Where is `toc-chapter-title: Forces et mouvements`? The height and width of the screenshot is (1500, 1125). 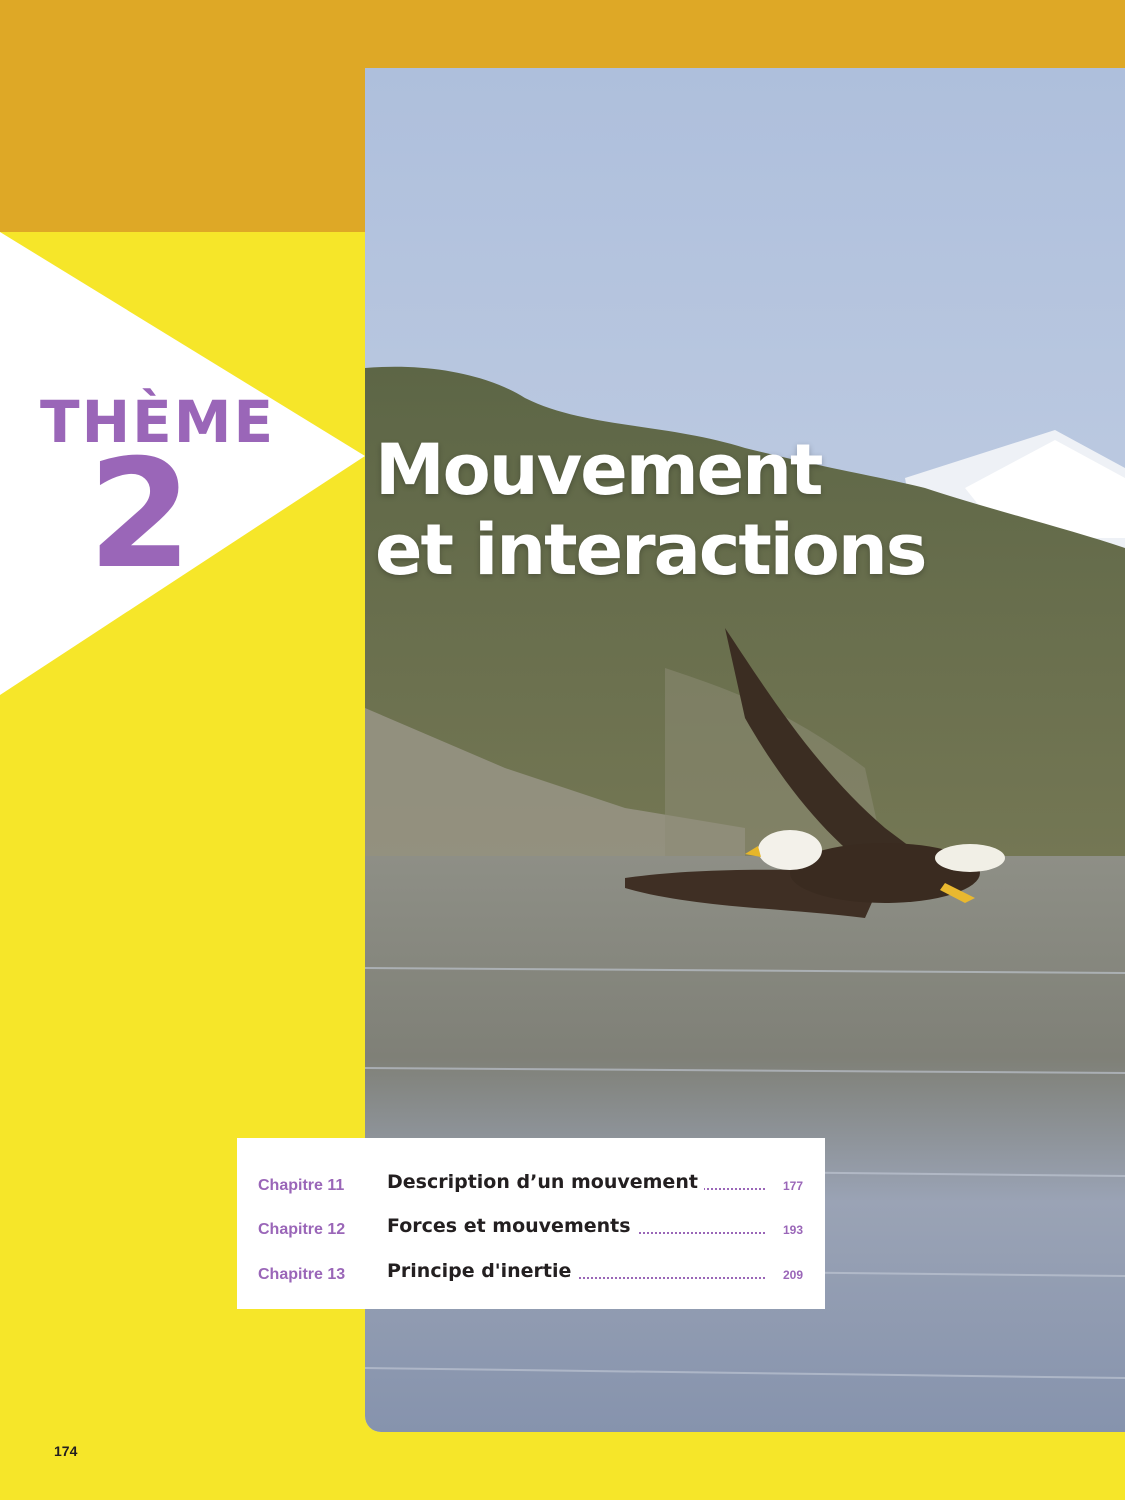 toc-chapter-title: Forces et mouvements is located at coordinates (512, 1226).